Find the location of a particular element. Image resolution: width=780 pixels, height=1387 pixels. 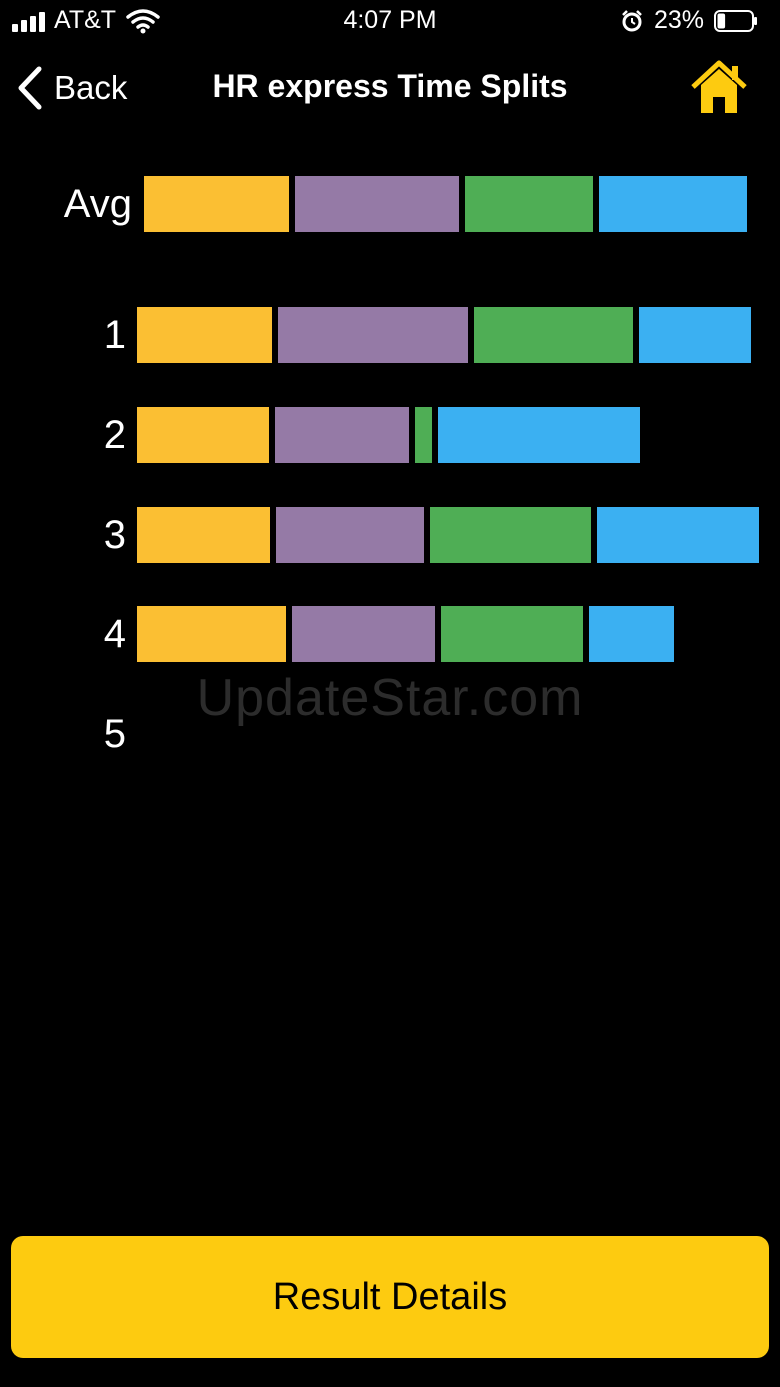

row-label: 1 is located at coordinates (114, 335).